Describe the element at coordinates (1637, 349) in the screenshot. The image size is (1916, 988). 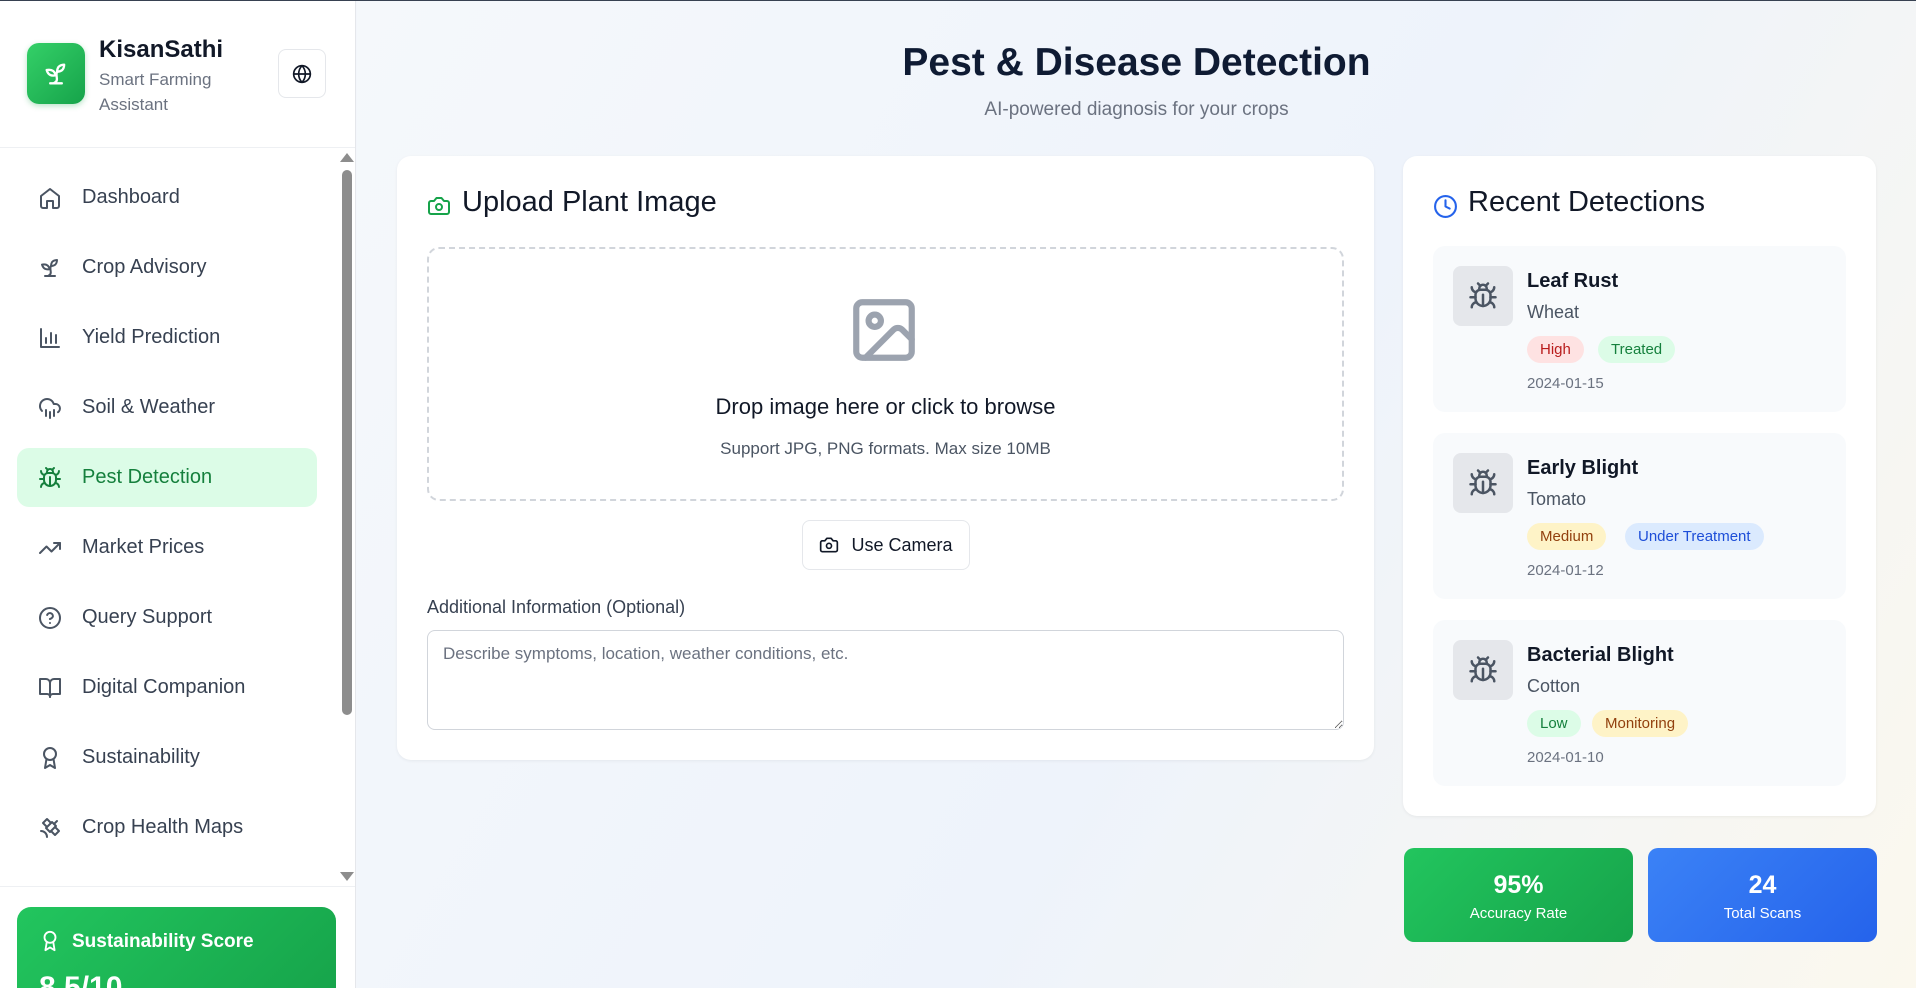
I see `status-badge: Treated` at that location.